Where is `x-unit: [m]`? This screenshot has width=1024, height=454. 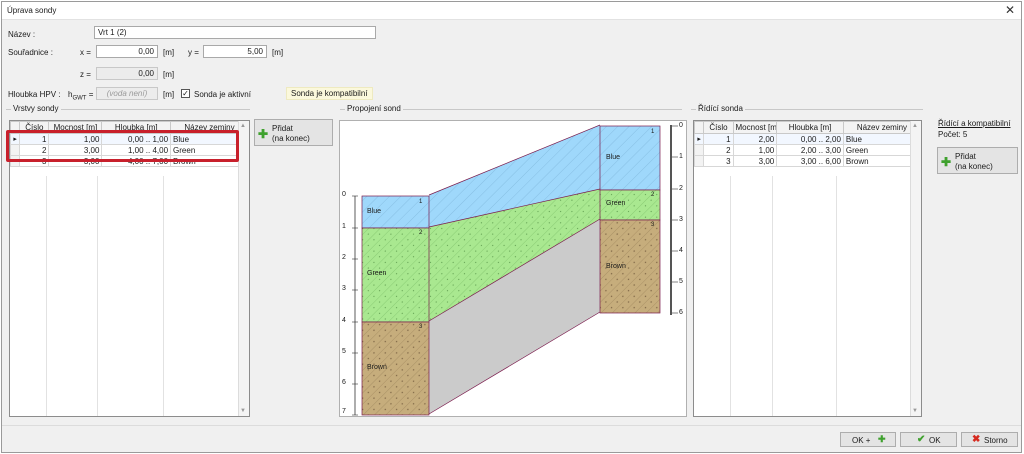
x-unit: [m] is located at coordinates (169, 52).